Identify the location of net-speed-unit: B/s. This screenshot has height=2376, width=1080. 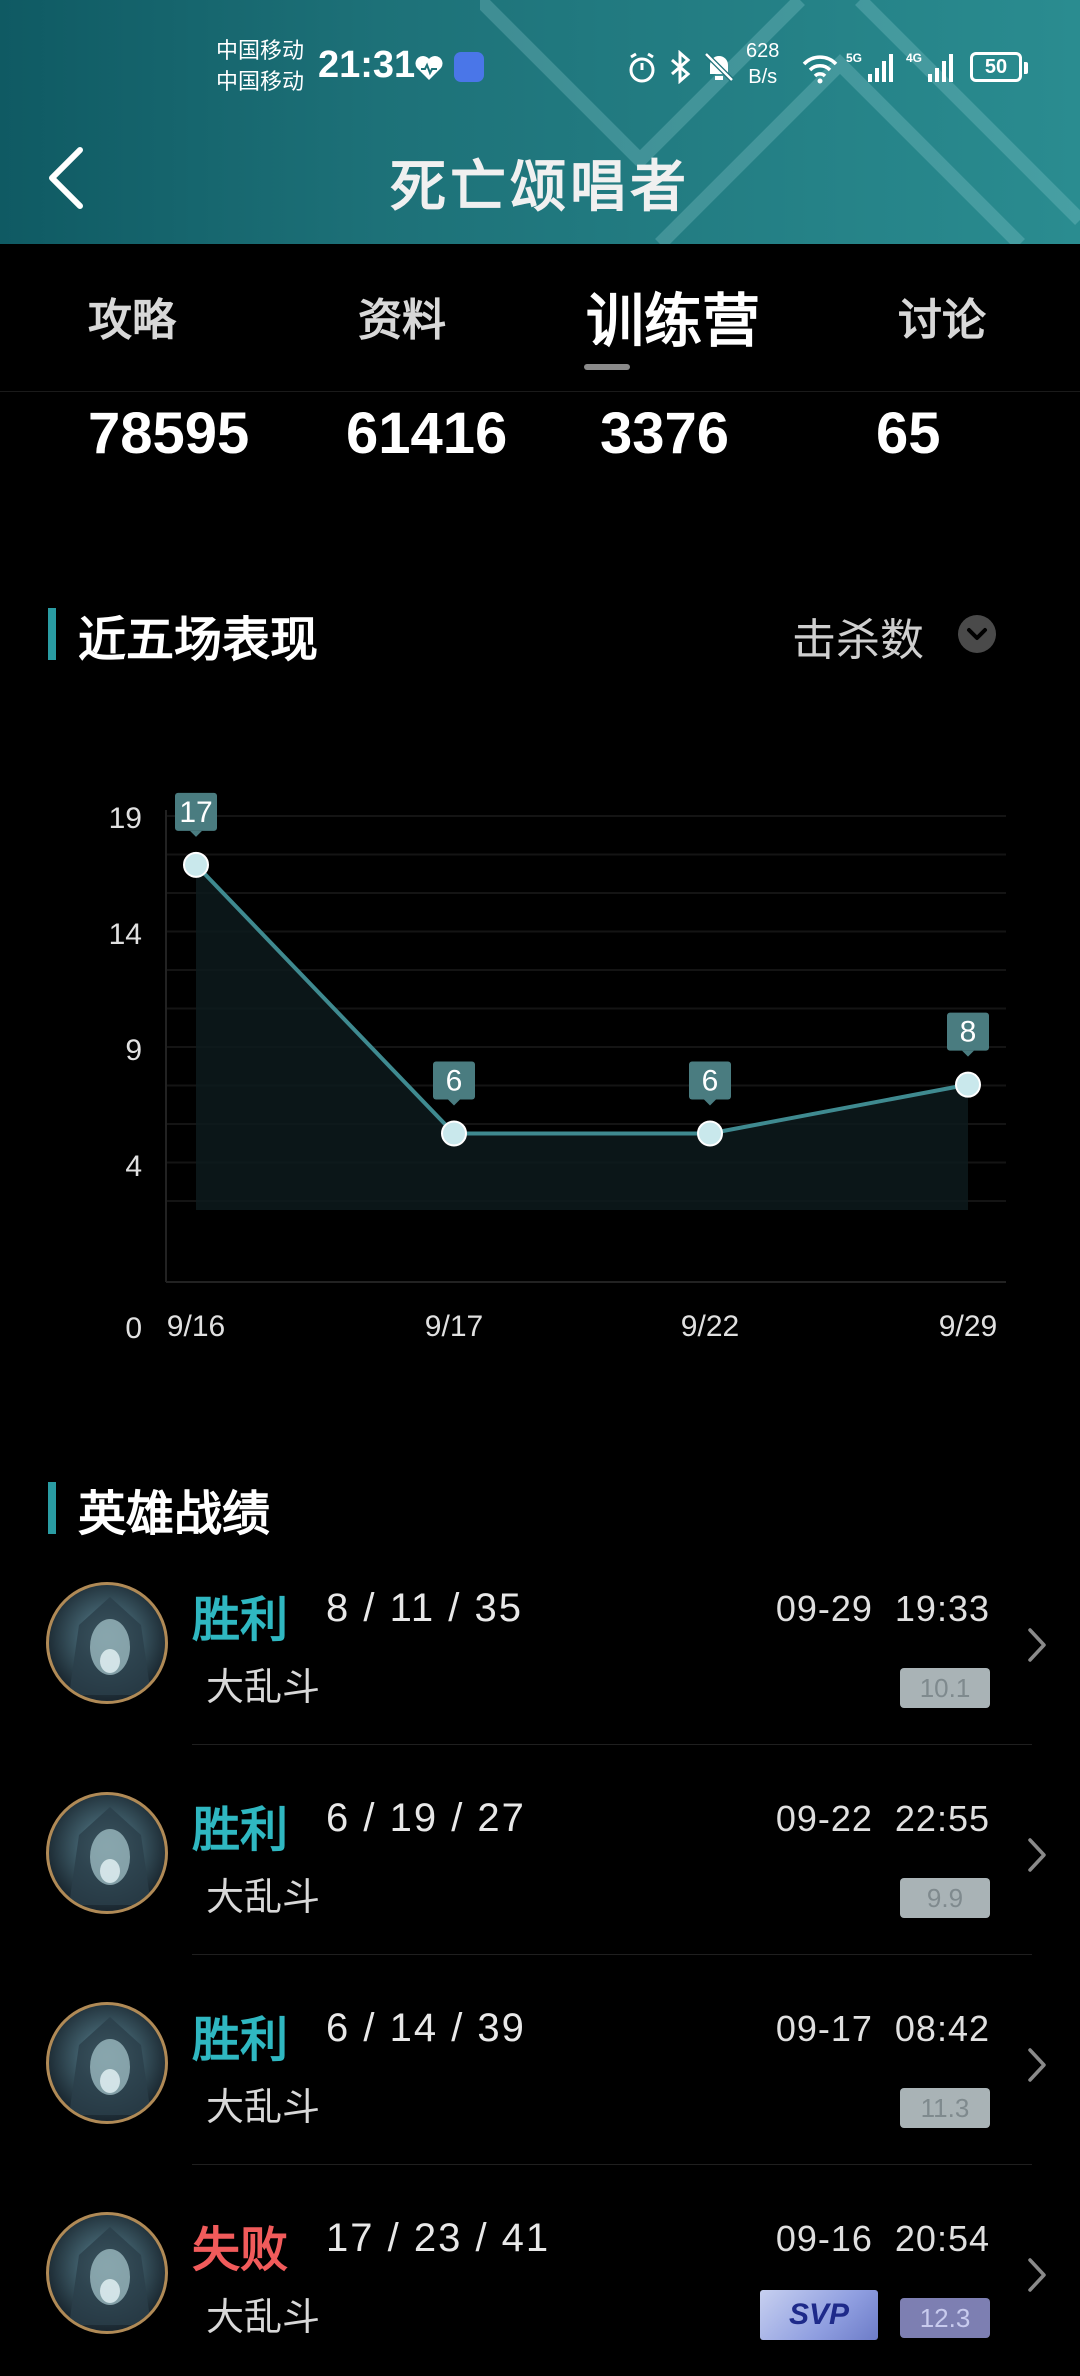
(763, 77).